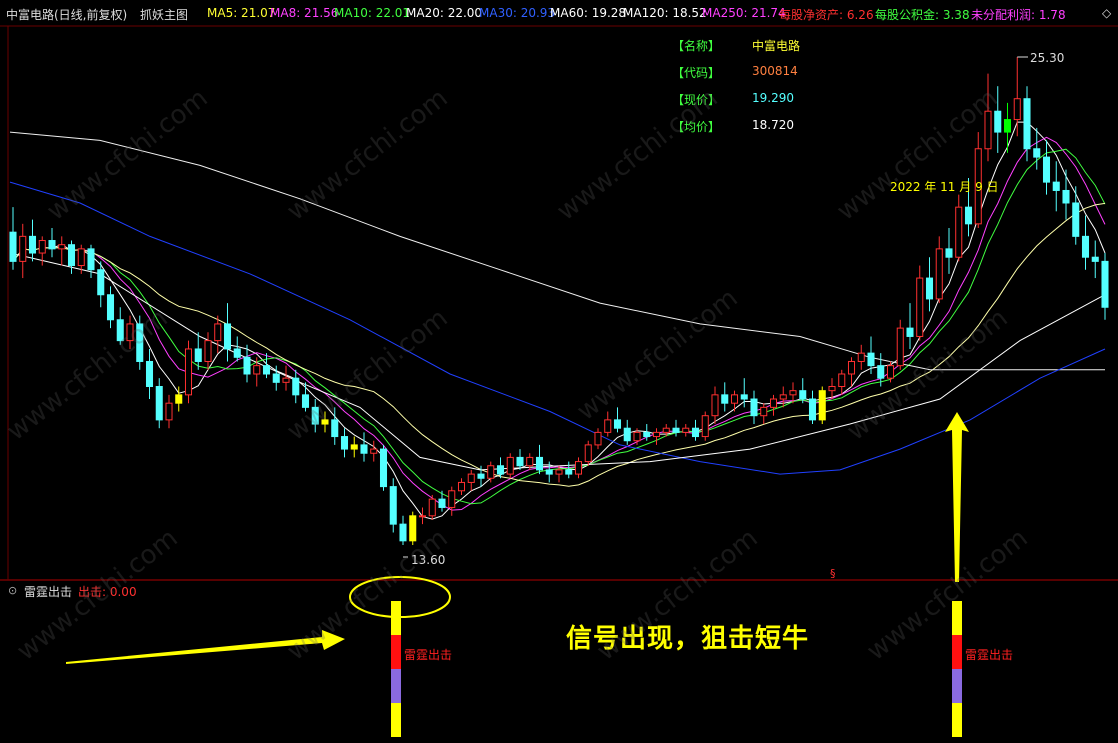  I want to click on collapse-icon: ⊙, so click(12, 590).